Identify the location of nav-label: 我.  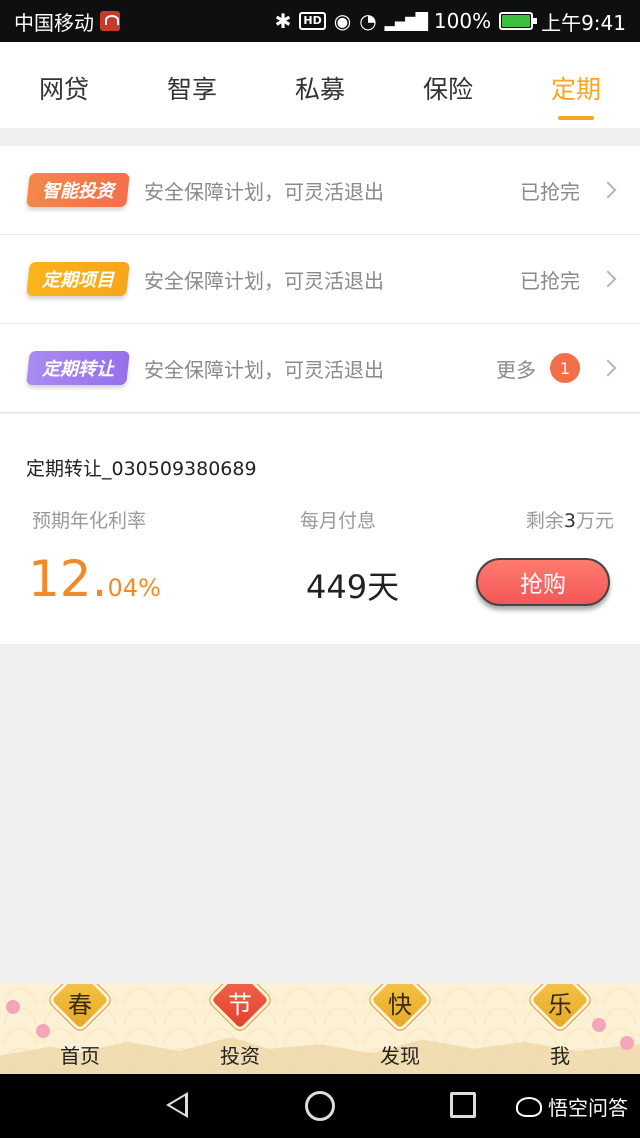
(560, 1056).